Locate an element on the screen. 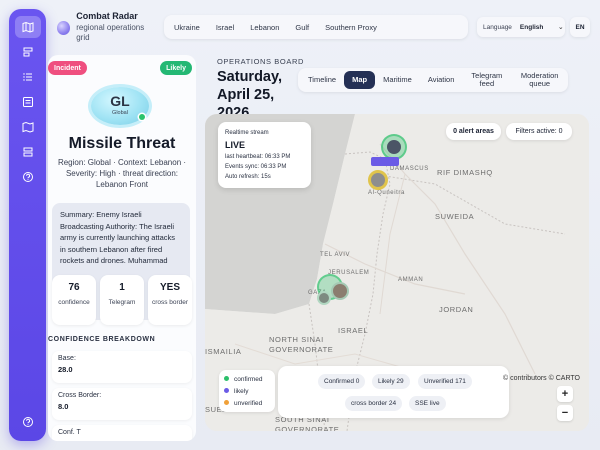 The height and width of the screenshot is (450, 600). region-chip-gulf: Gulf is located at coordinates (302, 27).